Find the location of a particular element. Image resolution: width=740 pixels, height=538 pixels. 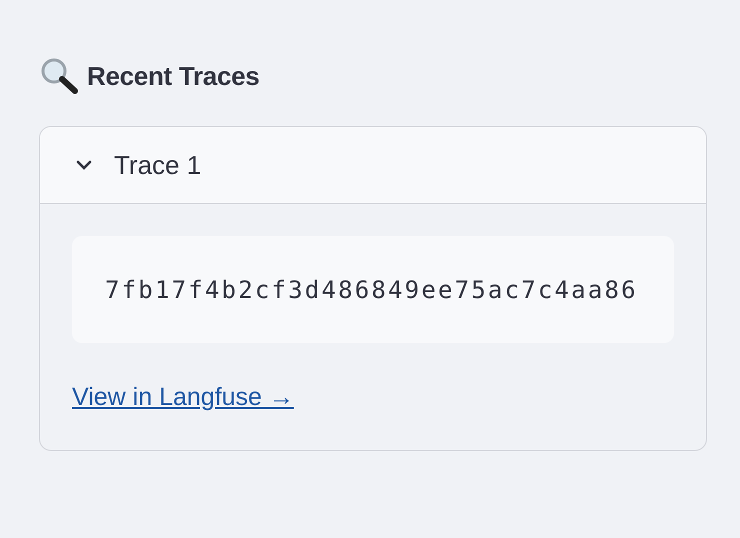

search-icon is located at coordinates (60, 76).